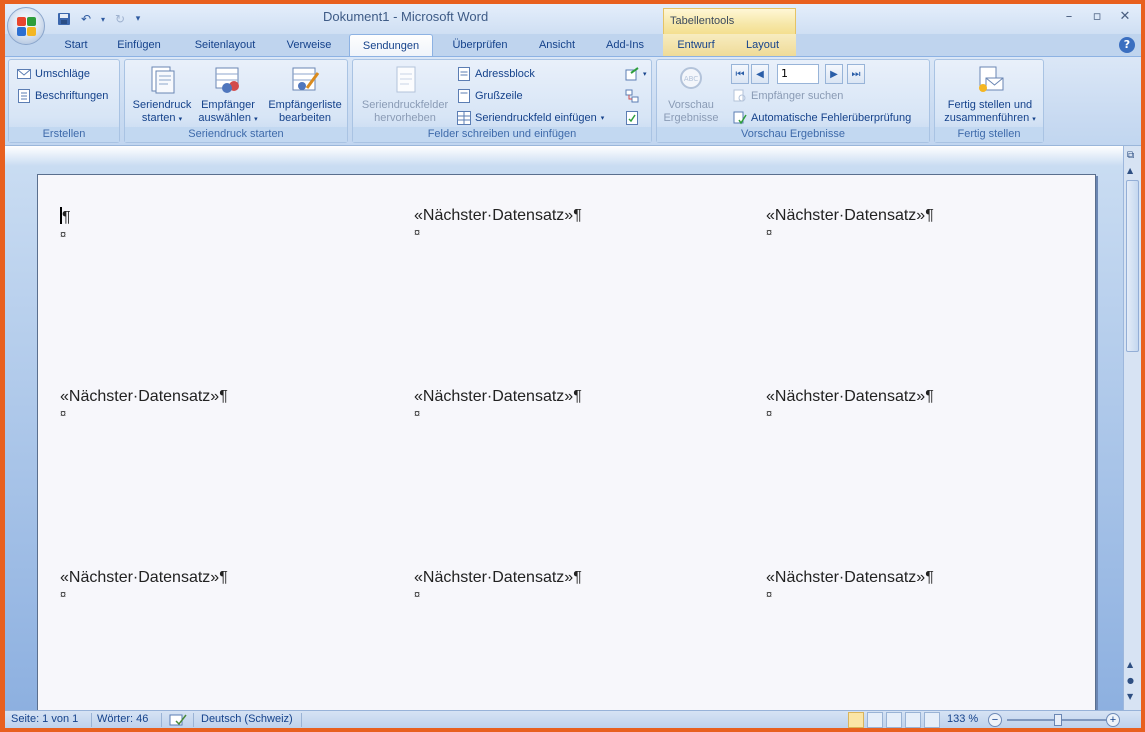  What do you see at coordinates (498, 404) in the screenshot?
I see `label-cell-5: «Nächster·Datensatz»¶ ¤` at bounding box center [498, 404].